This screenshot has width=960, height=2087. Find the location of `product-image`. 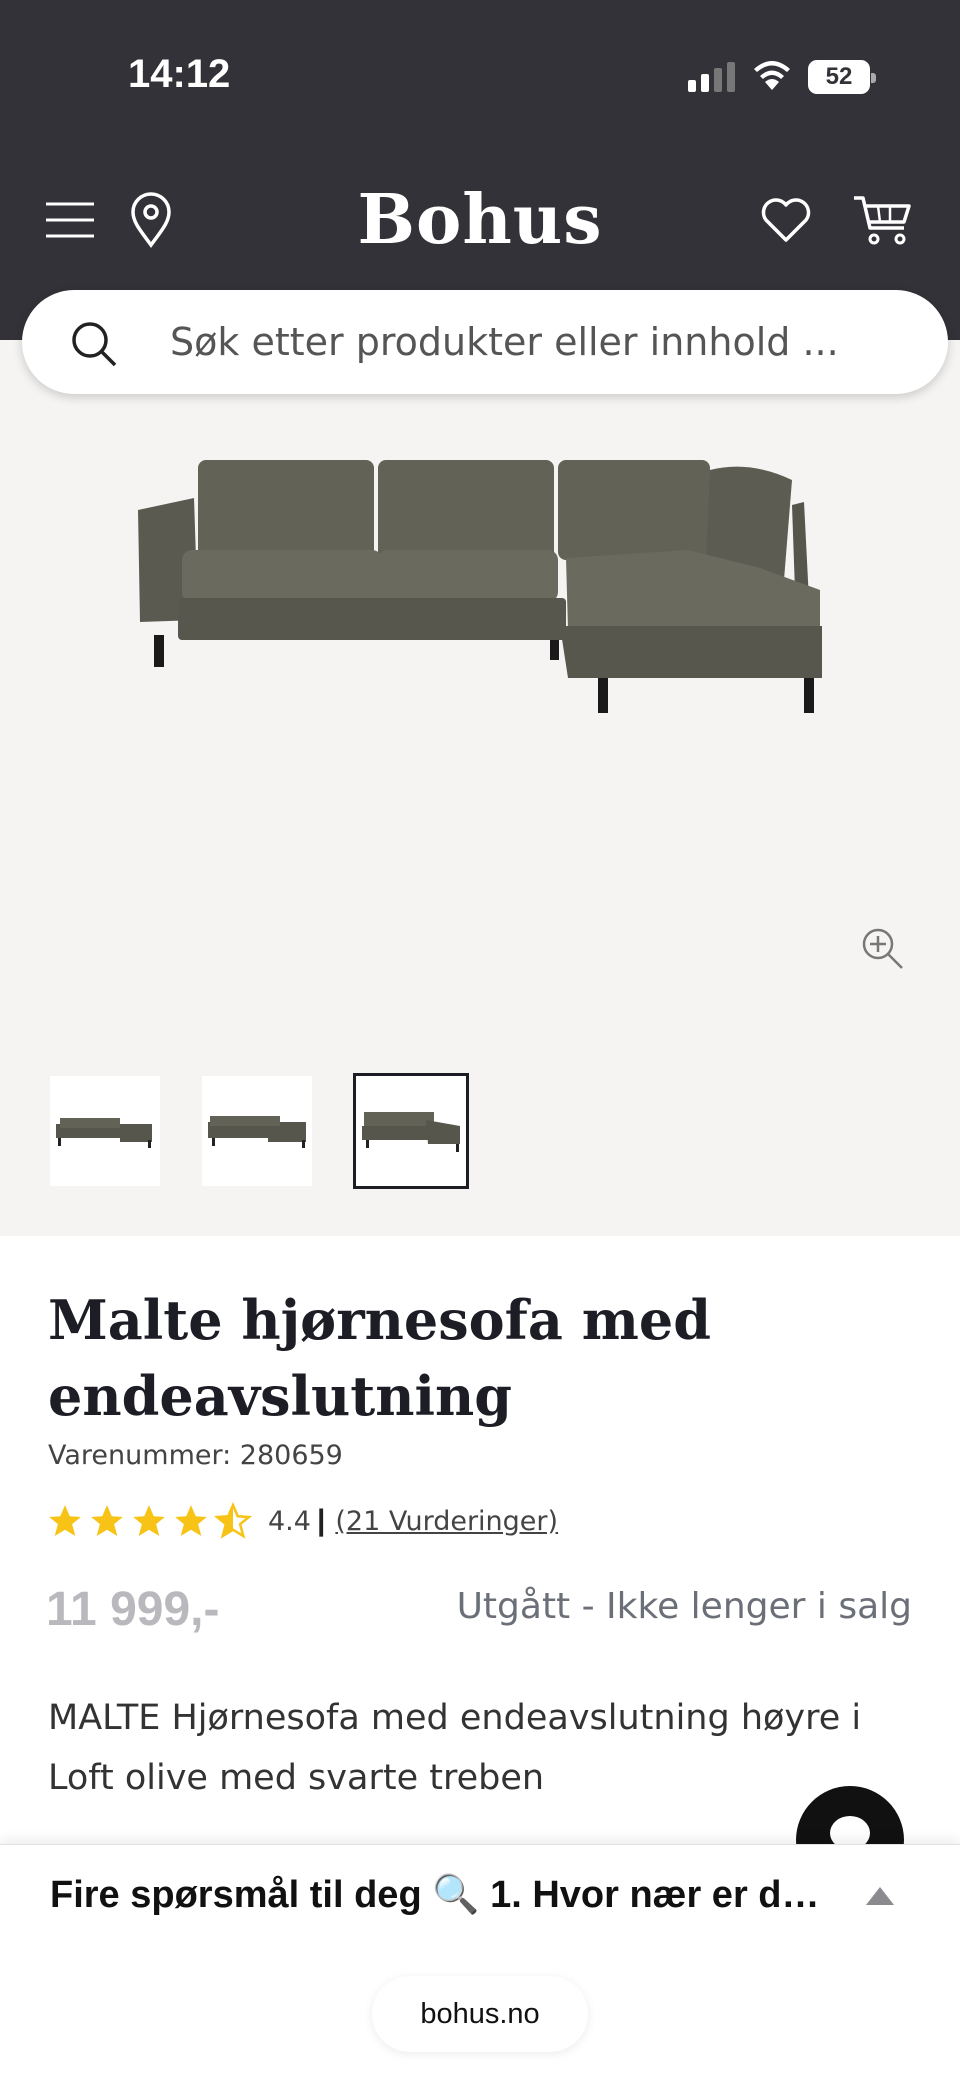

product-image is located at coordinates (480, 585).